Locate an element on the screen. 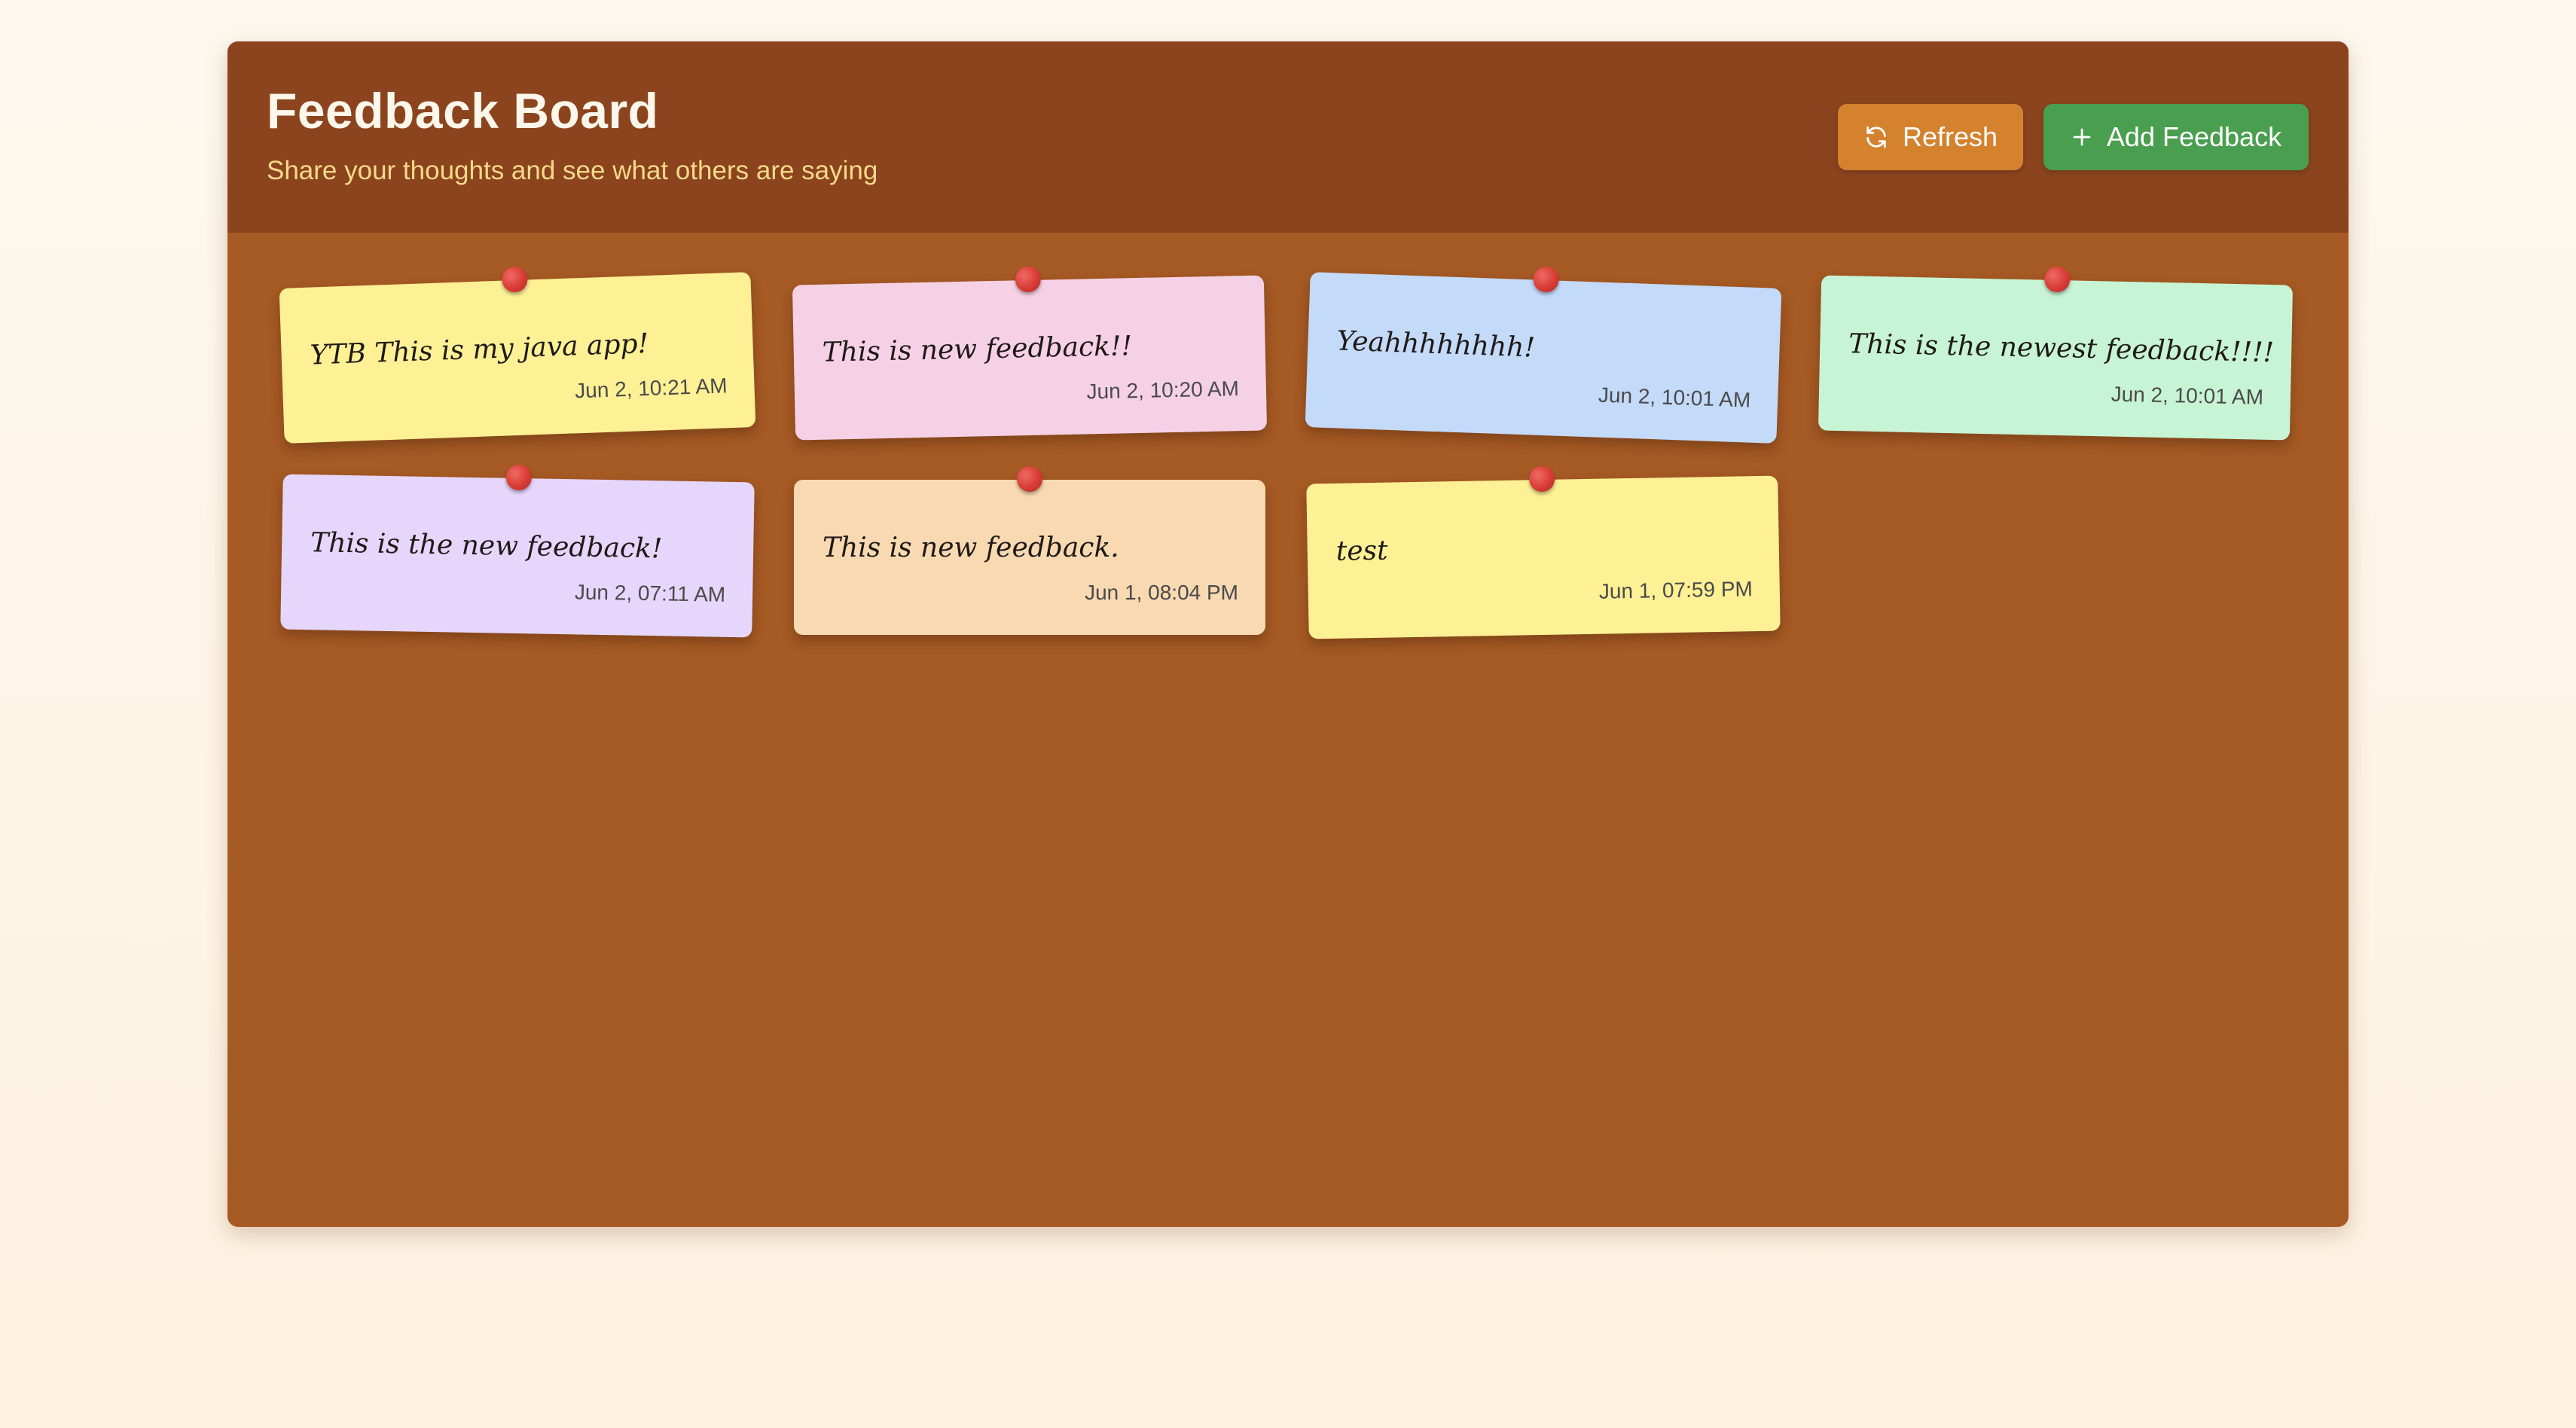 The image size is (2576, 1428). page-title: Feedback Board is located at coordinates (463, 111).